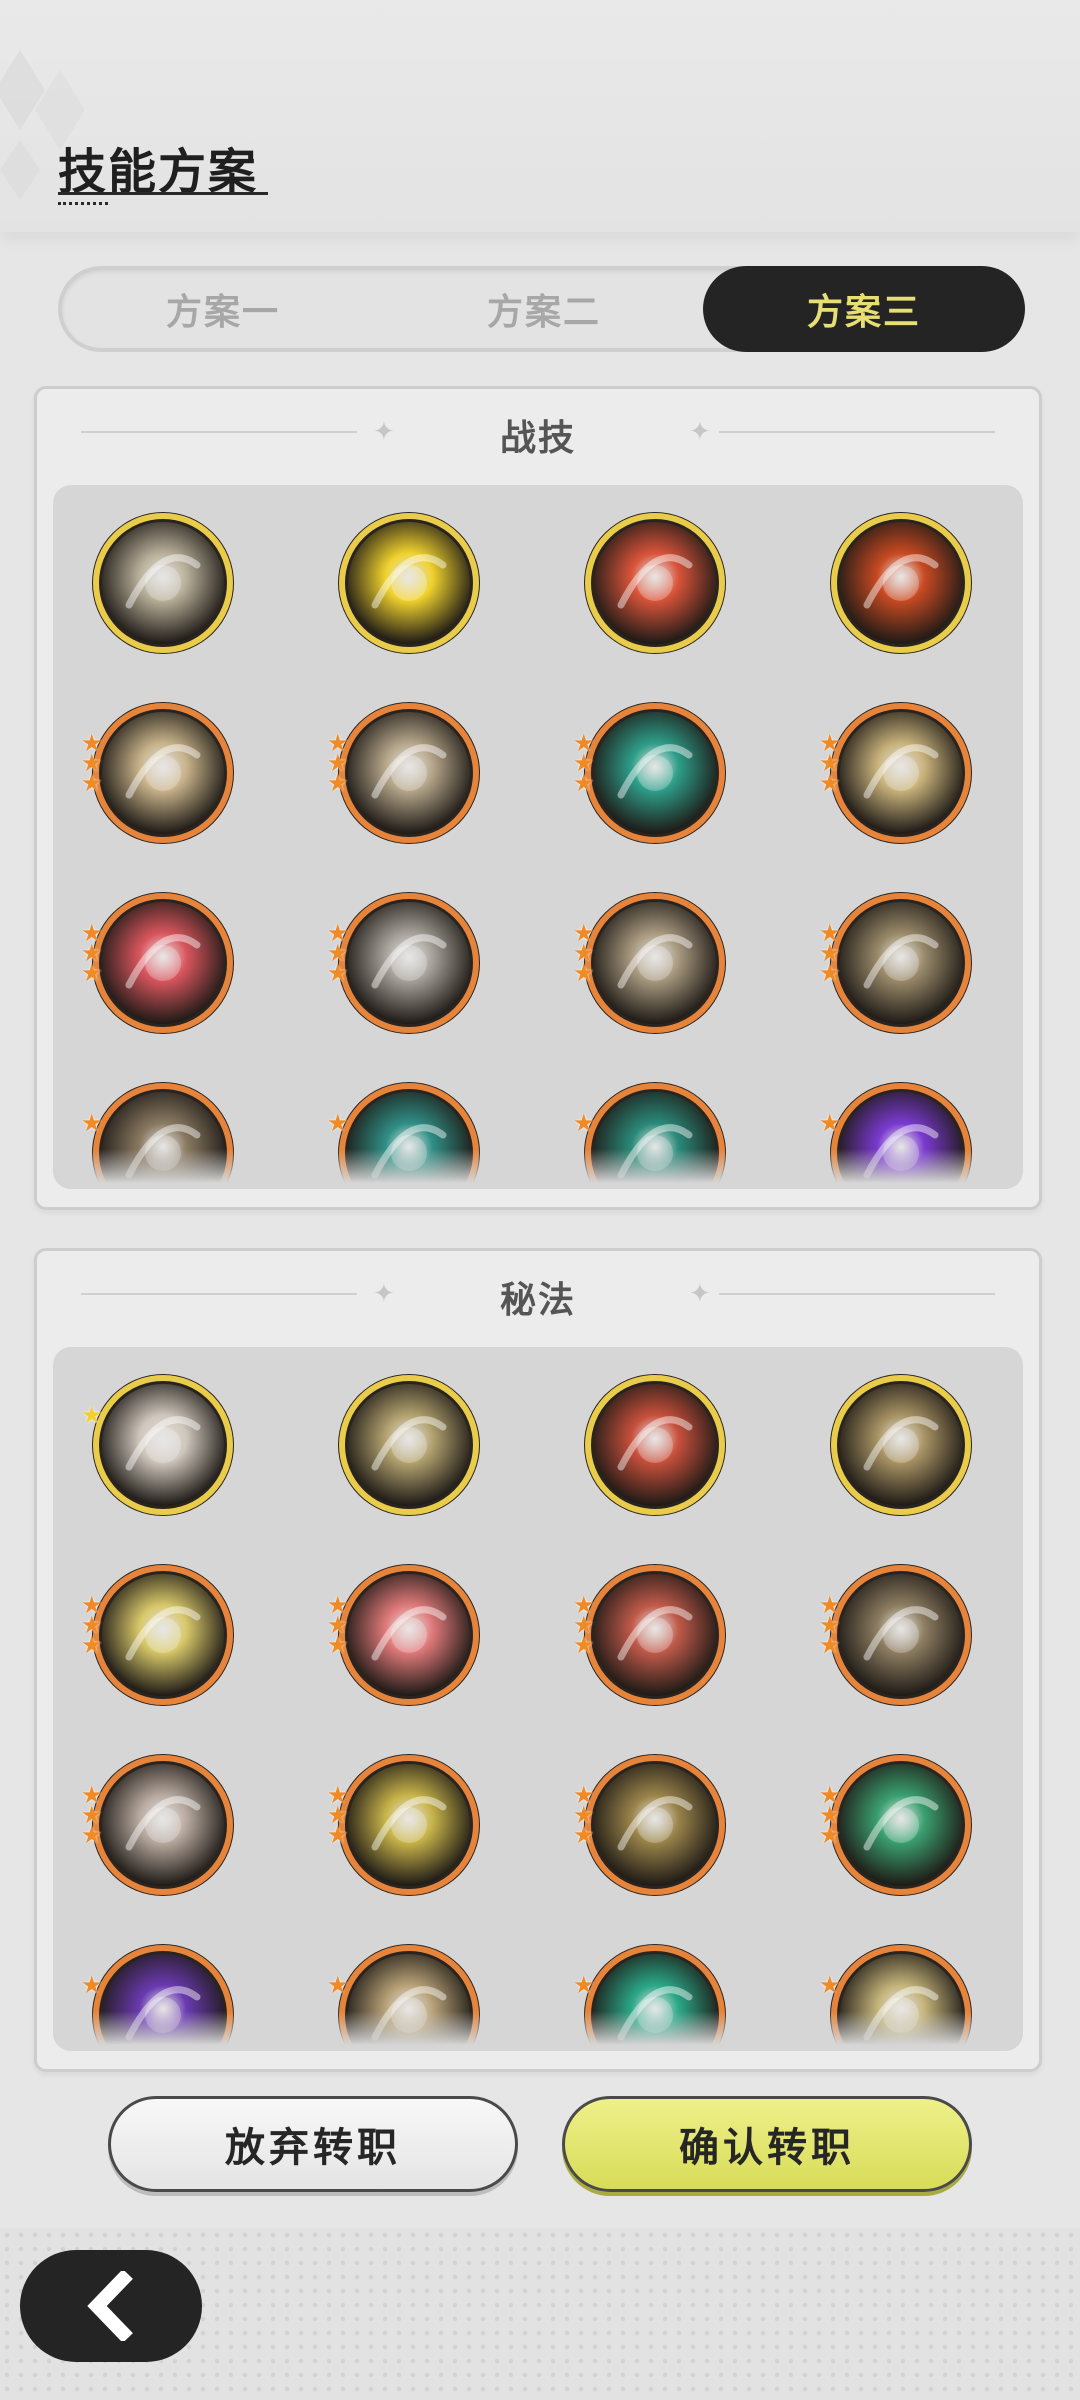 Image resolution: width=1080 pixels, height=2400 pixels. I want to click on section-title: 战技, so click(537, 438).